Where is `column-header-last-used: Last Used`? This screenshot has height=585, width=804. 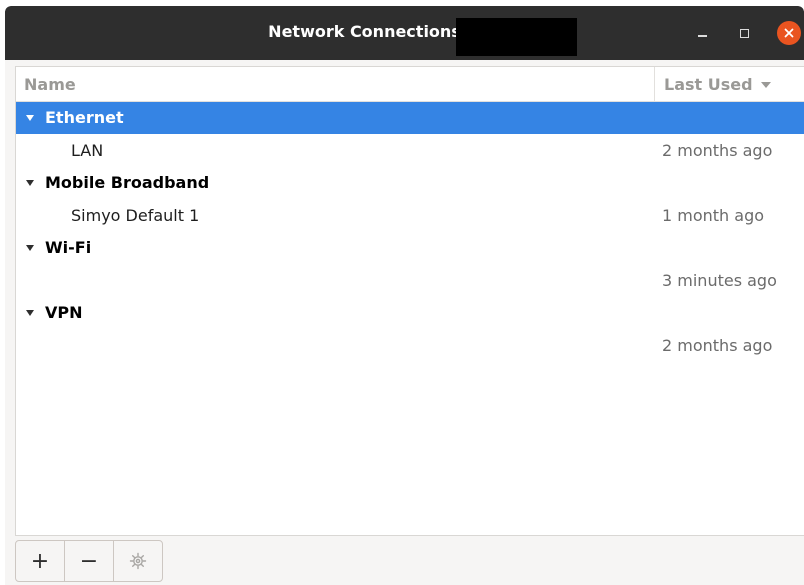
column-header-last-used: Last Used is located at coordinates (717, 84).